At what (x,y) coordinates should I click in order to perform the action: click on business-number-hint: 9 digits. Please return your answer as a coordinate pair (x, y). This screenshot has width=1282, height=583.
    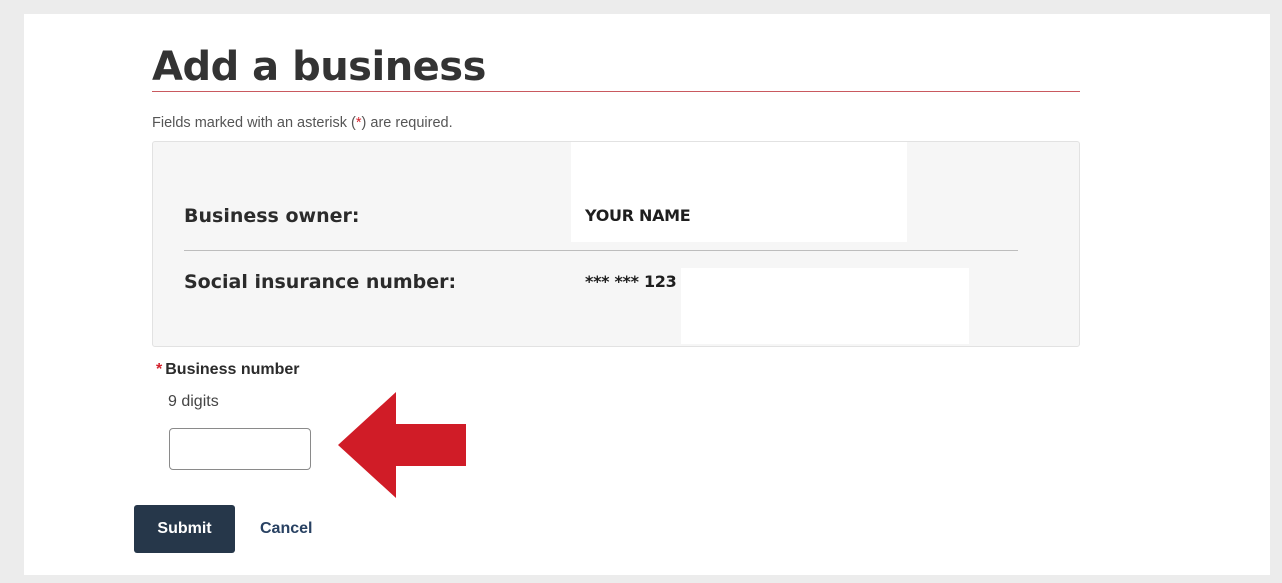
    Looking at the image, I should click on (193, 401).